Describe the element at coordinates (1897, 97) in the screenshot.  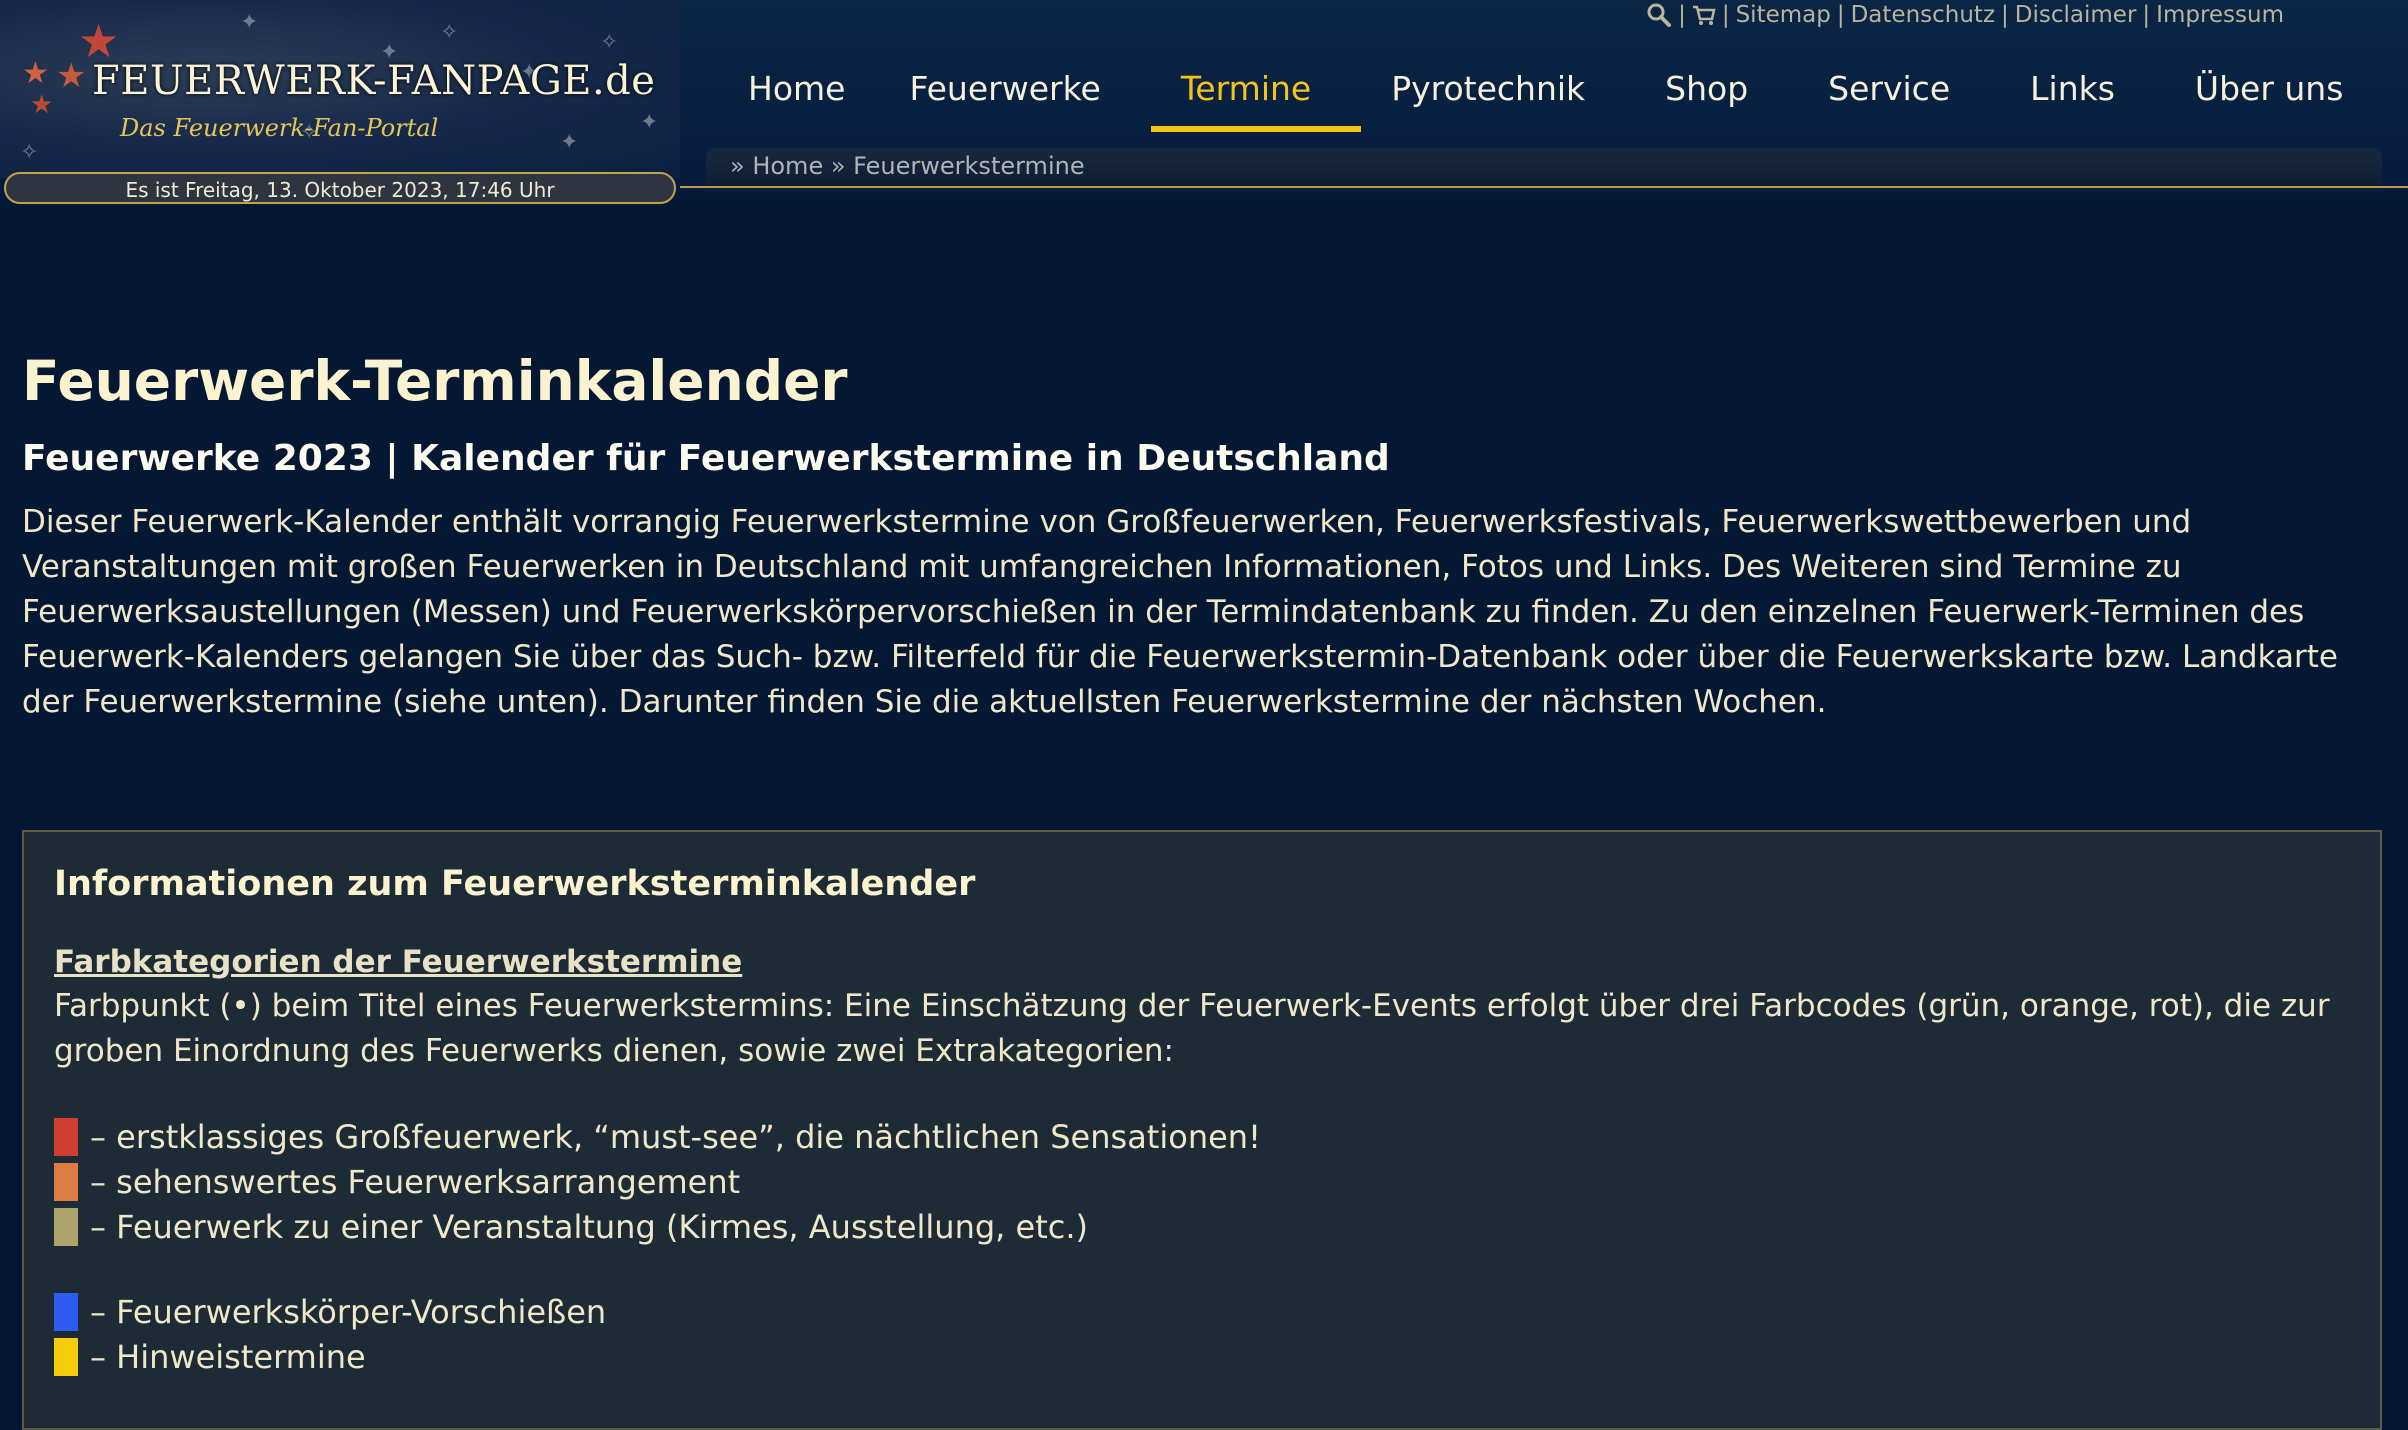
I see `nav-item-service: Service` at that location.